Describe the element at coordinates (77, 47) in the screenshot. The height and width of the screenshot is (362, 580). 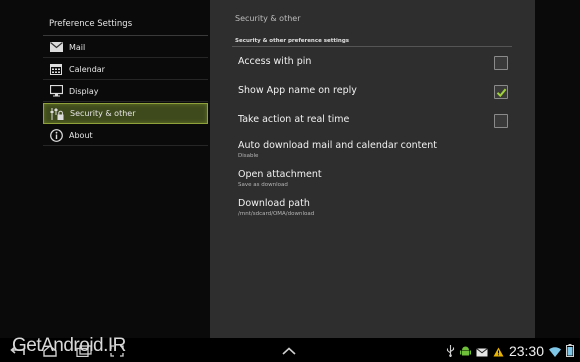
I see `nav-item-label: Mail` at that location.